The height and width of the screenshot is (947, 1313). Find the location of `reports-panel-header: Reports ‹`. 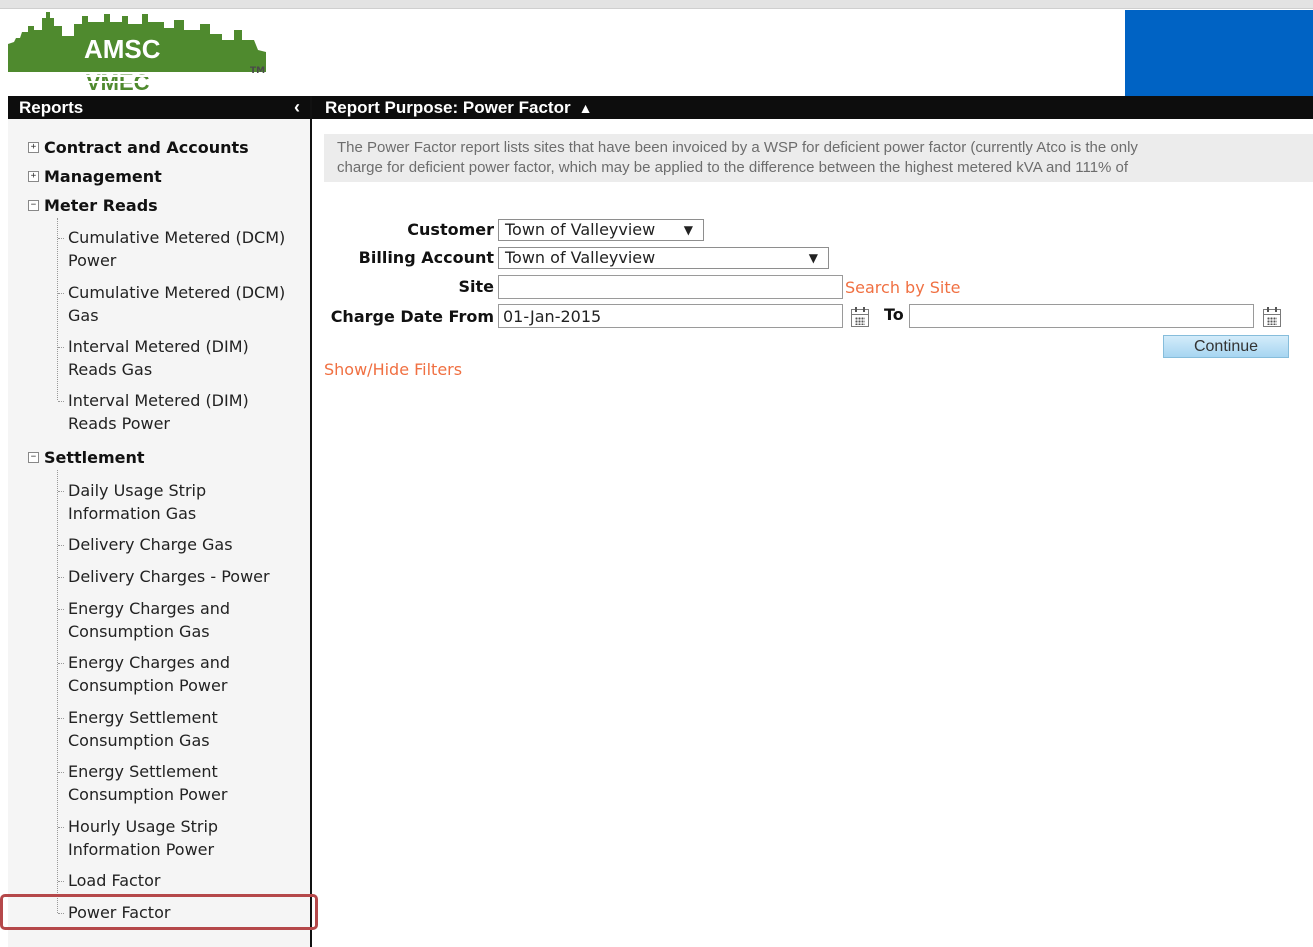

reports-panel-header: Reports ‹ is located at coordinates (159, 107).